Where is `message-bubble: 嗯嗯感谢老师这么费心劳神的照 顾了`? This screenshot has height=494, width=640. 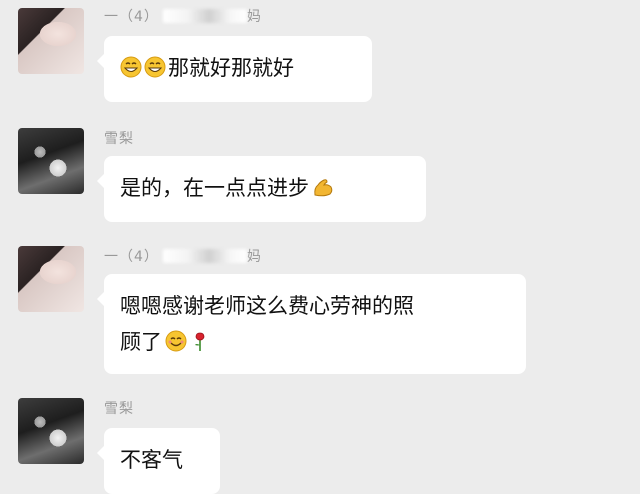 message-bubble: 嗯嗯感谢老师这么费心劳神的照 顾了 is located at coordinates (311, 324).